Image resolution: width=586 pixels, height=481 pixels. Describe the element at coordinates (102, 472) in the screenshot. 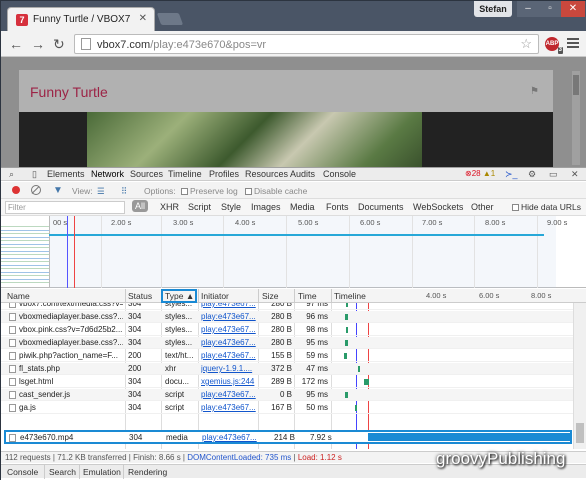

I see `drawer-tab-emulation: Emulation` at that location.